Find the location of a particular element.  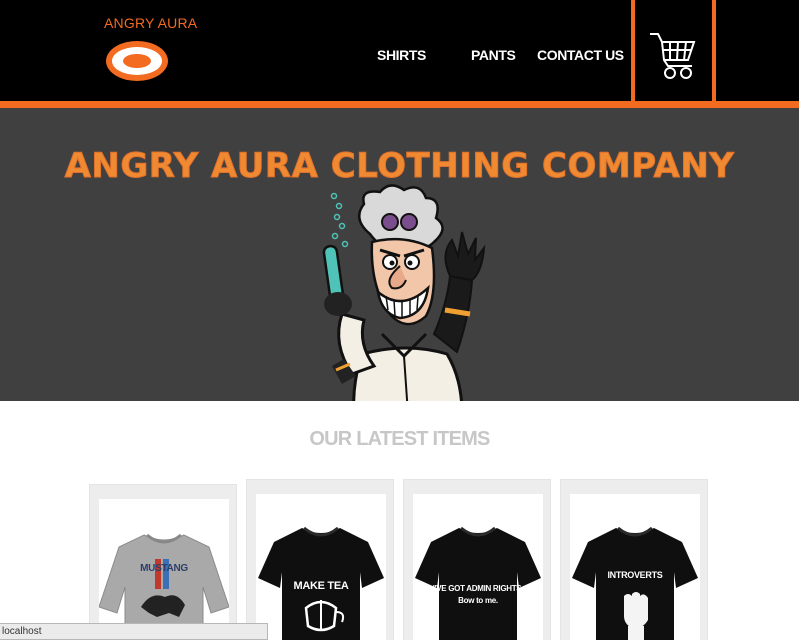

product-card: MUSTANG is located at coordinates (163, 562).